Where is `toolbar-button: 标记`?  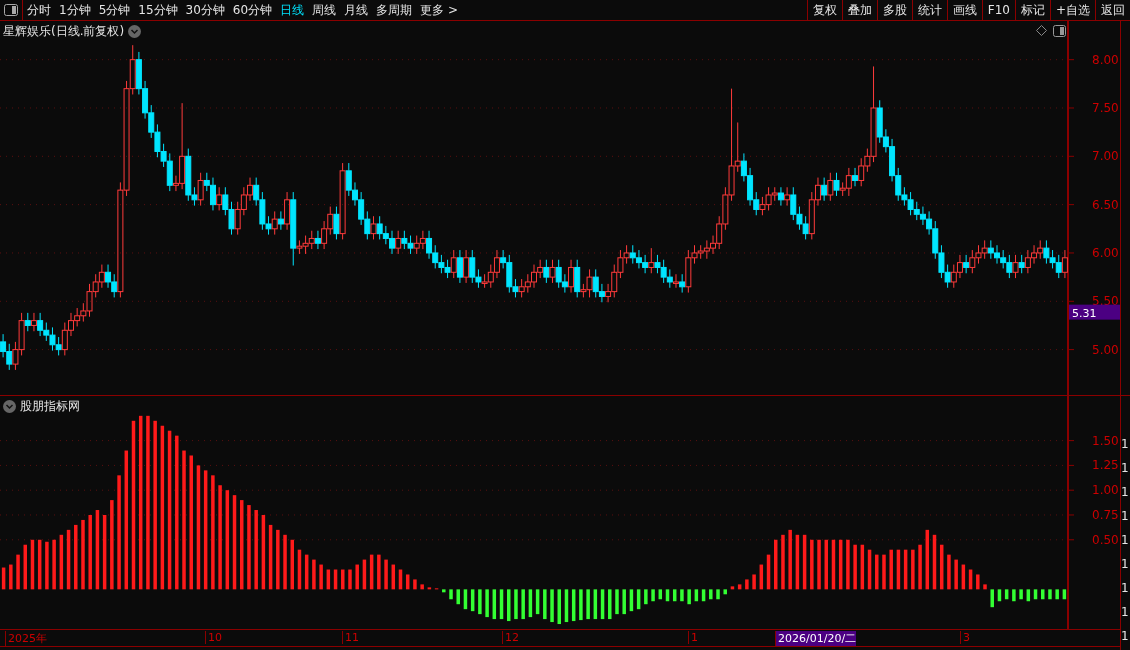
toolbar-button: 标记 is located at coordinates (1032, 10).